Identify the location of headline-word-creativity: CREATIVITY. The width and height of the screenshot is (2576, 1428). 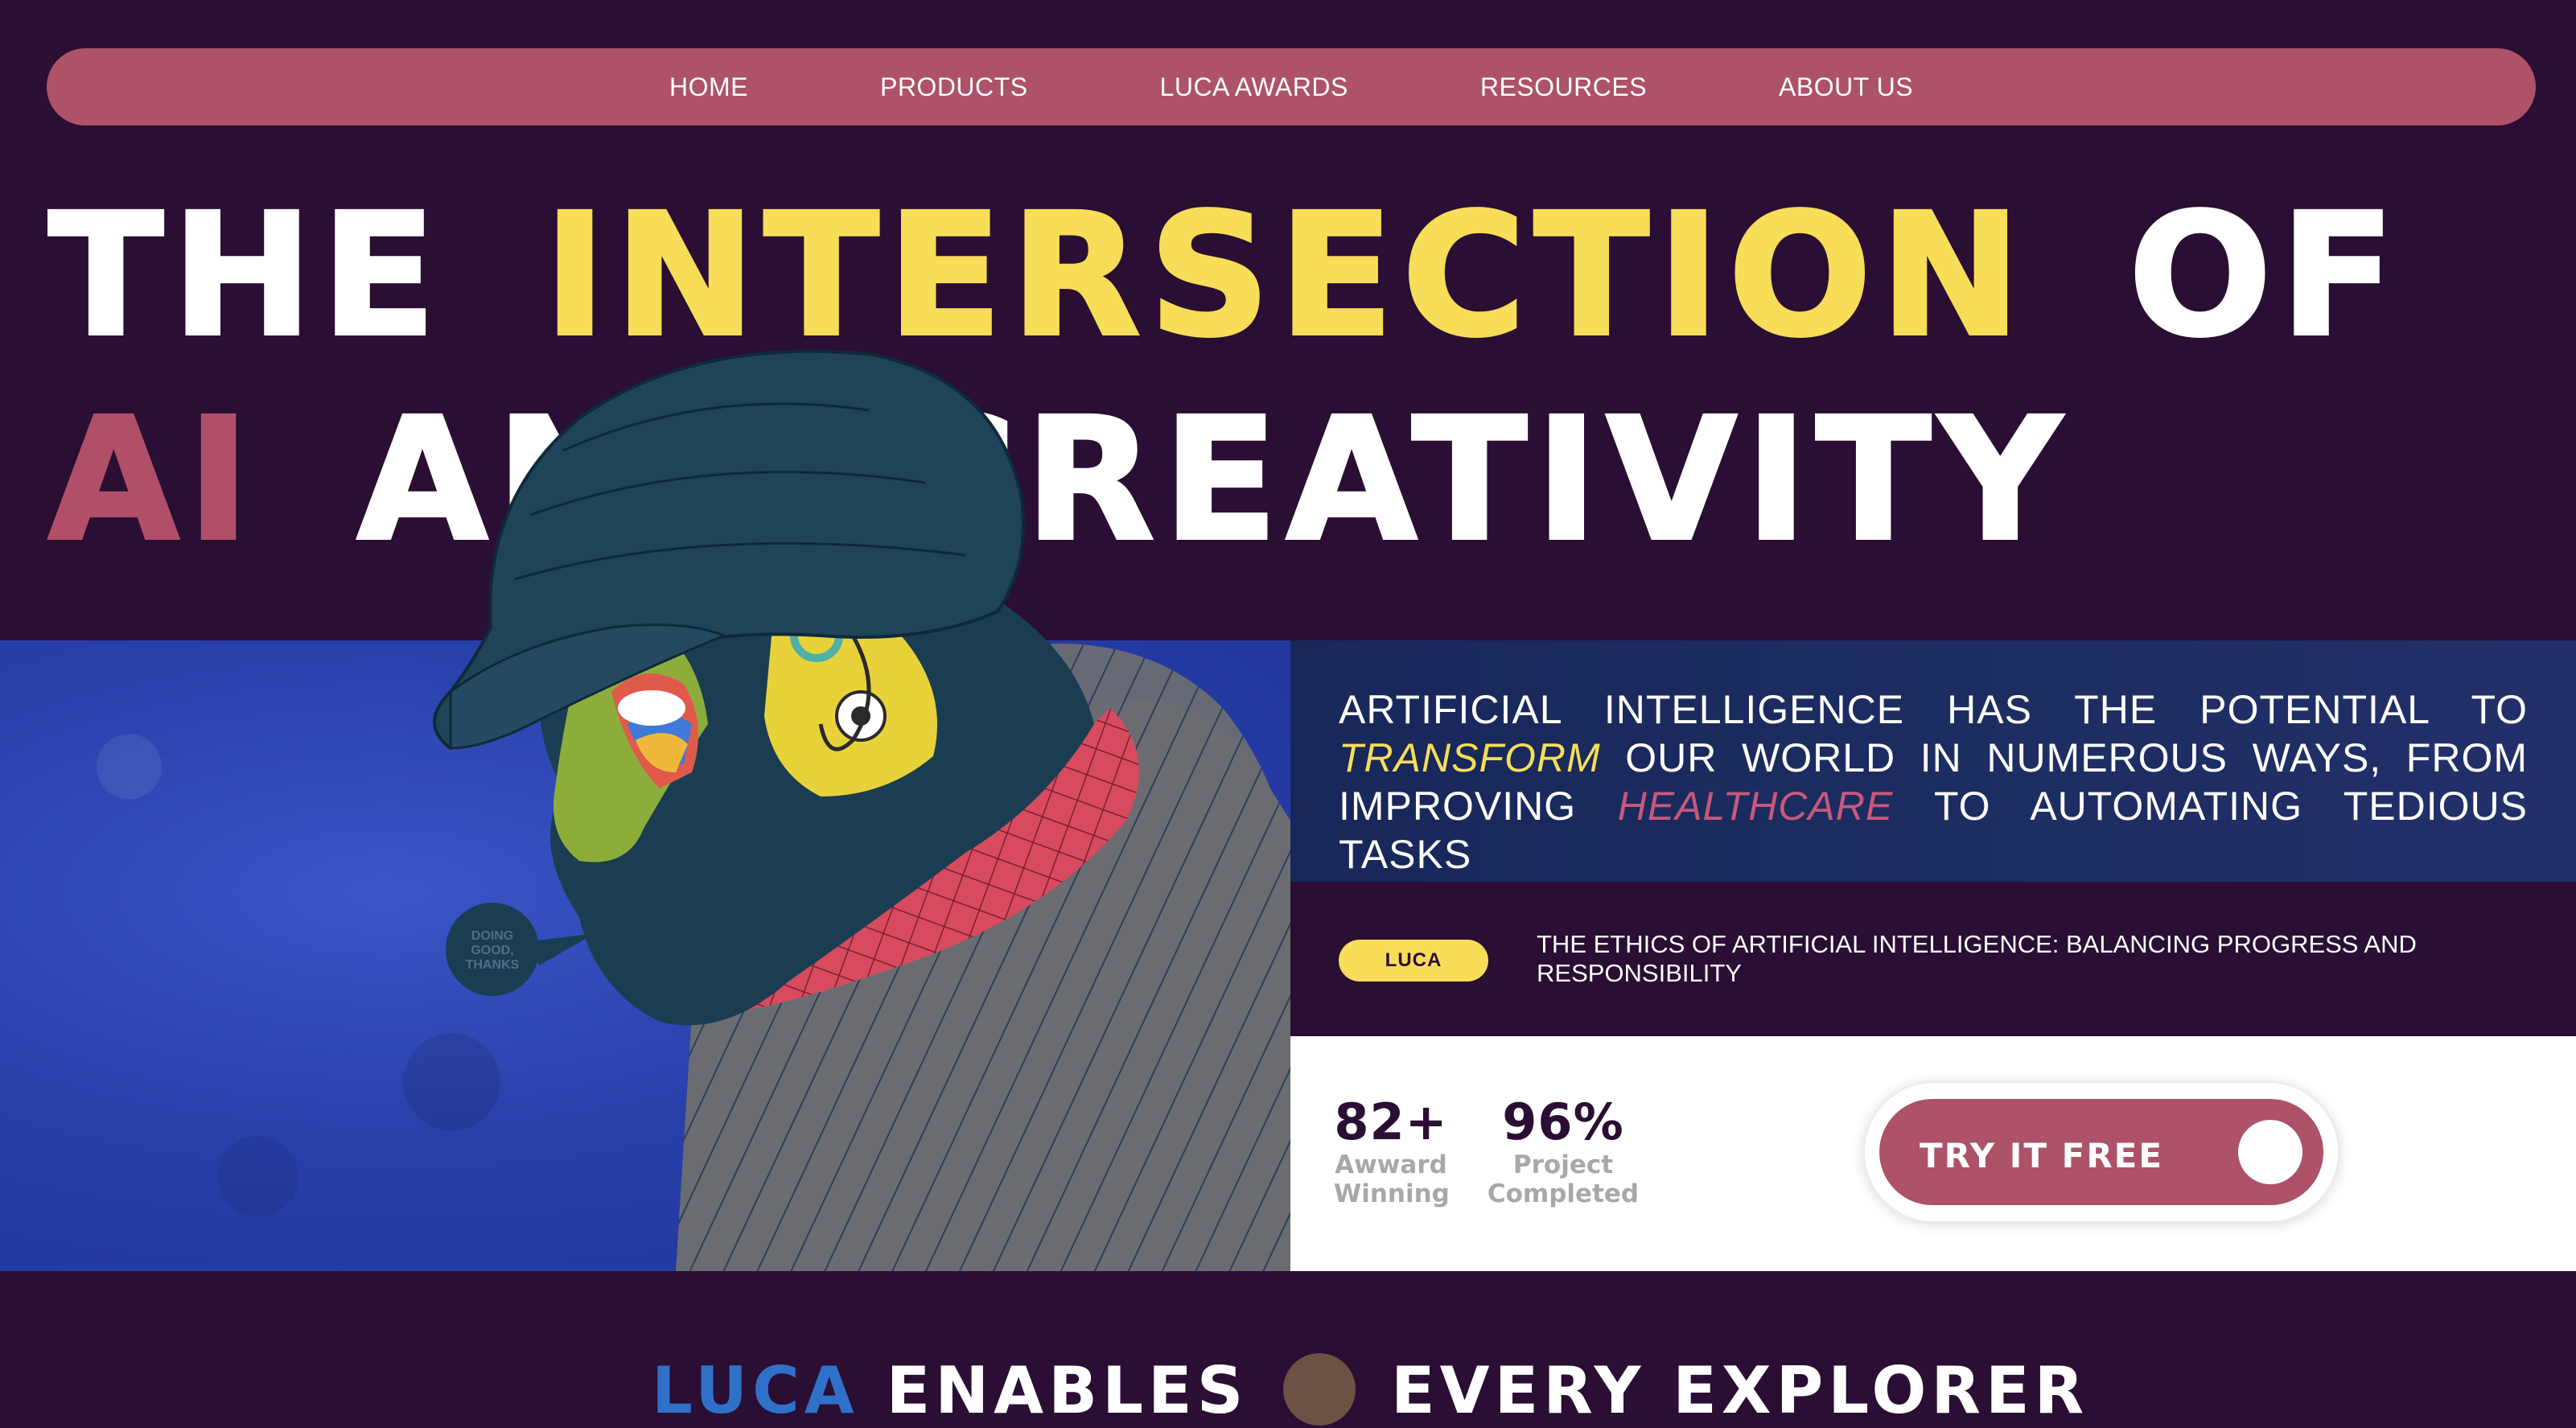
(1480, 479).